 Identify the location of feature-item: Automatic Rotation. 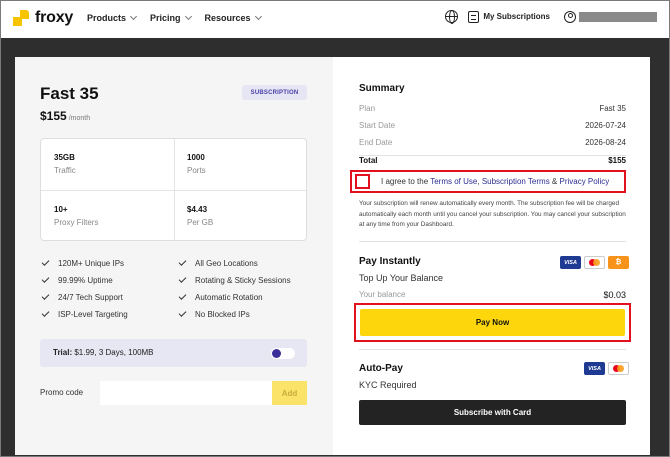
(220, 297).